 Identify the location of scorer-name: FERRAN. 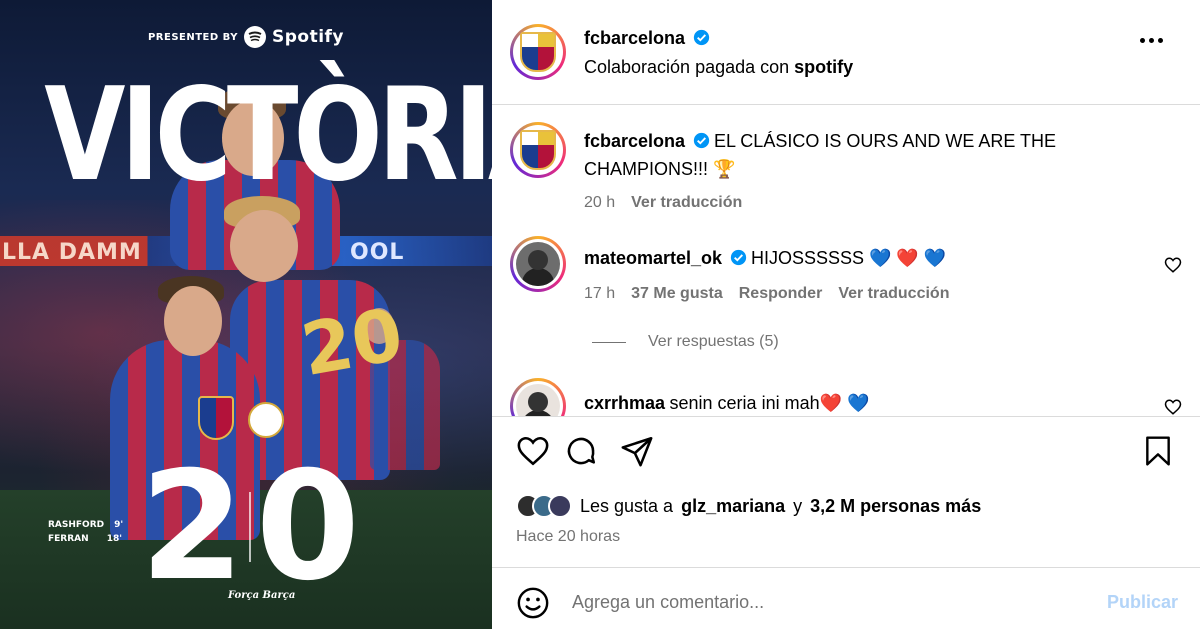
(68, 539).